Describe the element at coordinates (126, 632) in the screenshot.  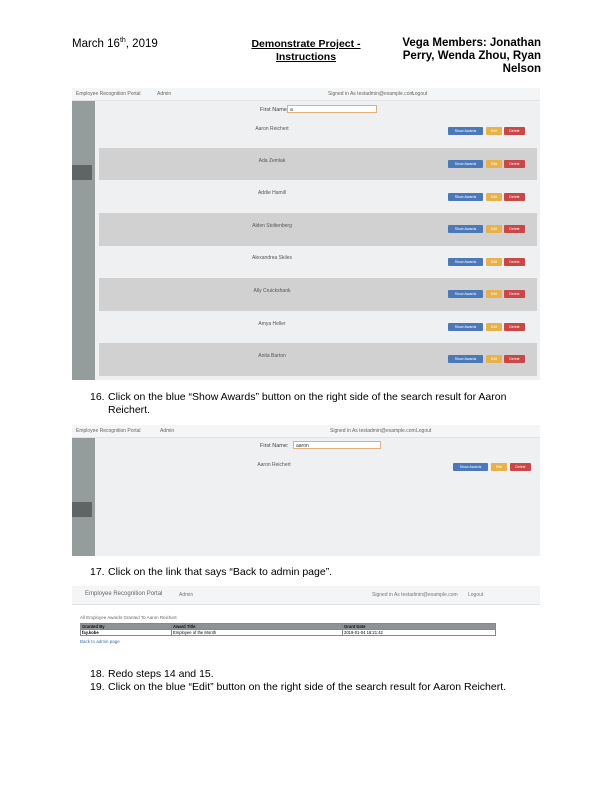
I see `table-cell: fay.kobe` at that location.